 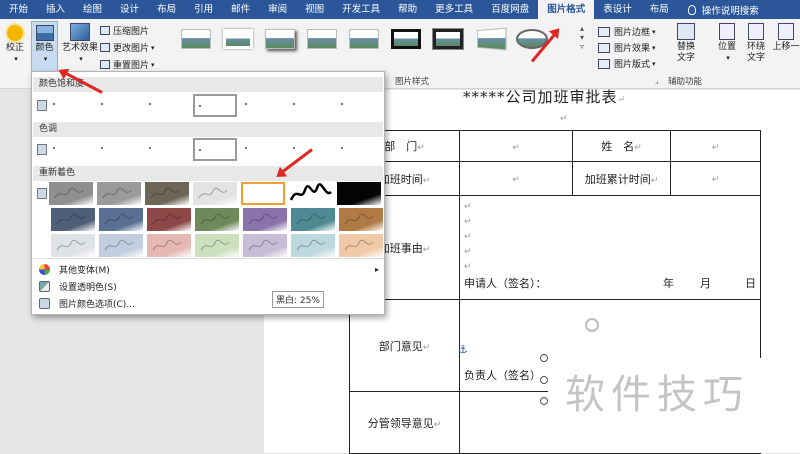 I want to click on change-picture-button: 更改图片 ▾, so click(x=127, y=47).